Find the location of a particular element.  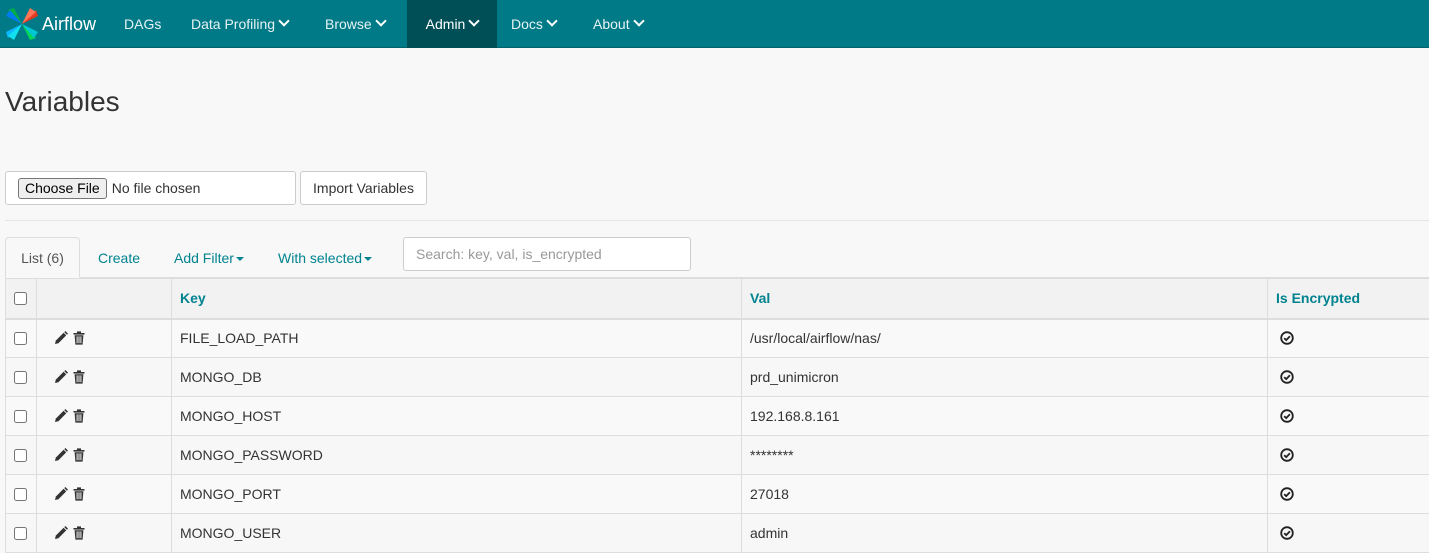

val-header-label: Val is located at coordinates (760, 298).